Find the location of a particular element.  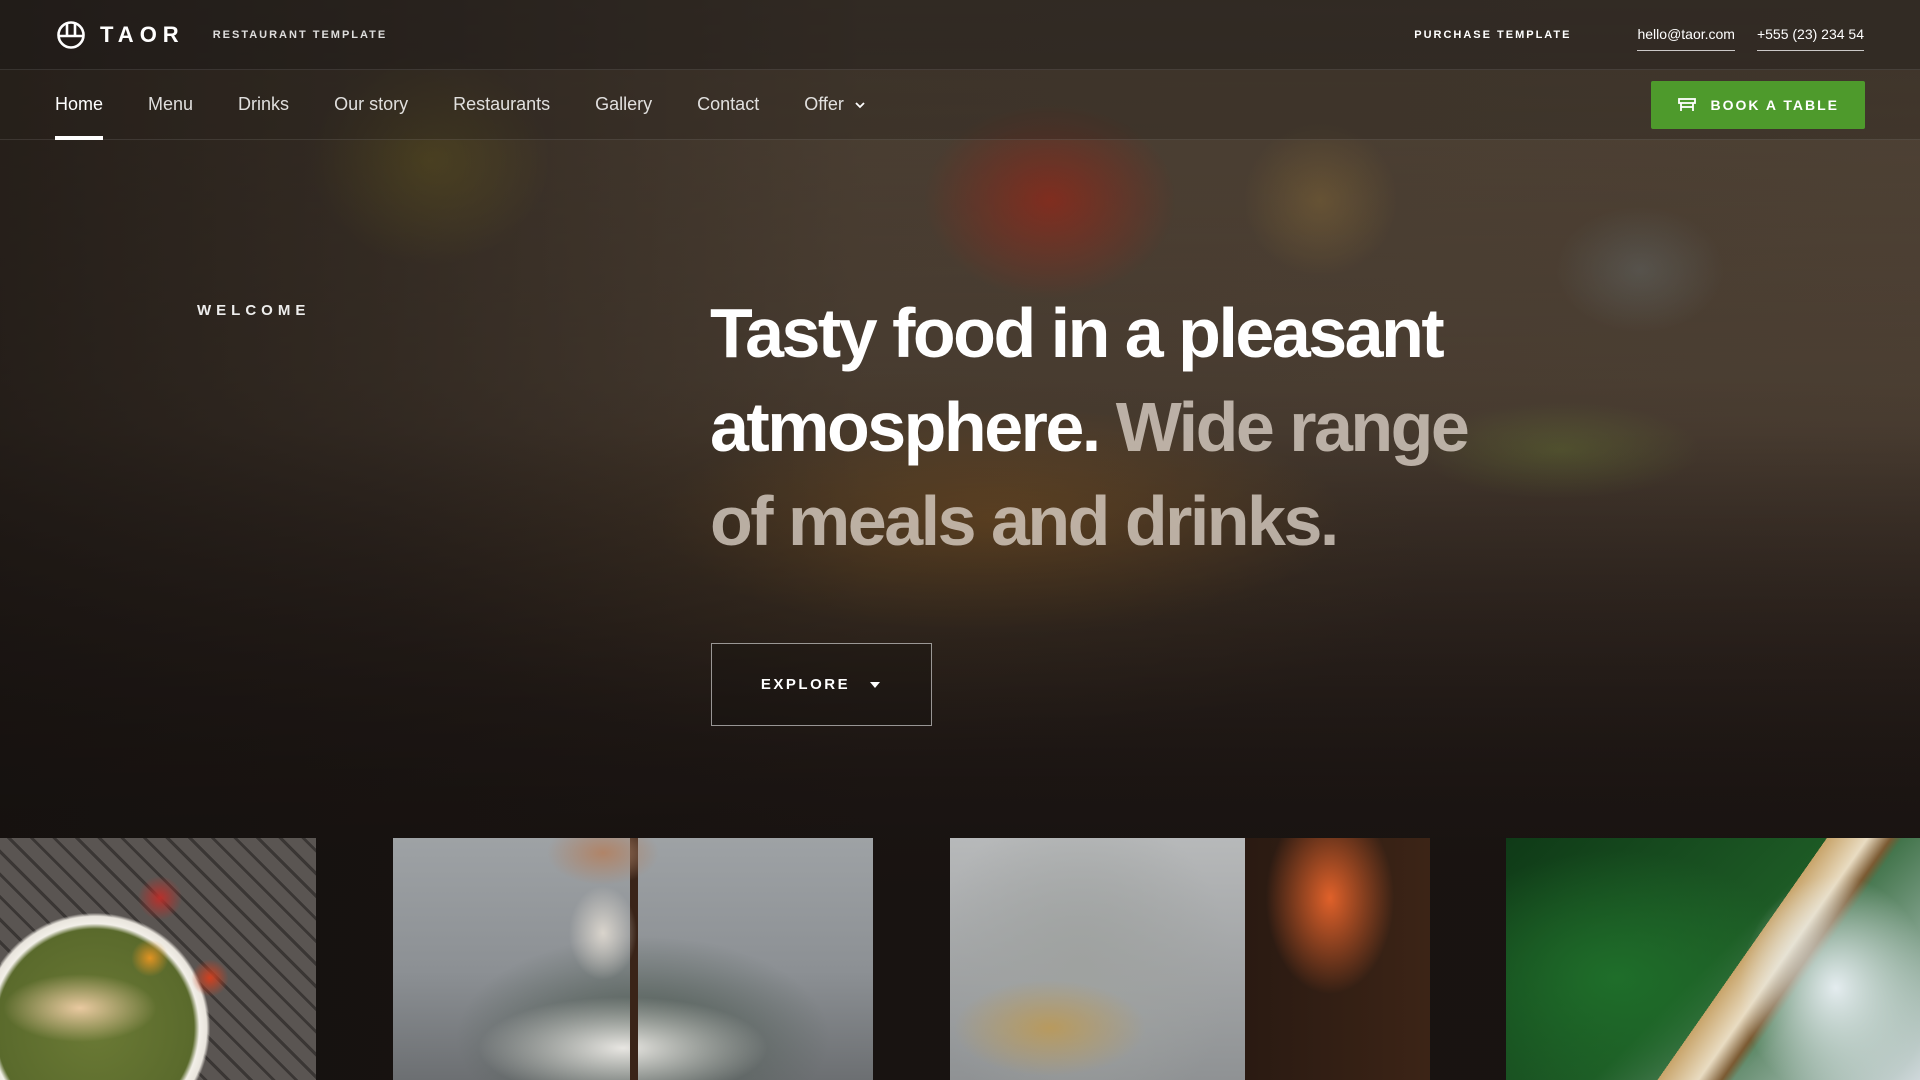

brand-tagline: RESTAURANT TEMPLATE is located at coordinates (300, 34).